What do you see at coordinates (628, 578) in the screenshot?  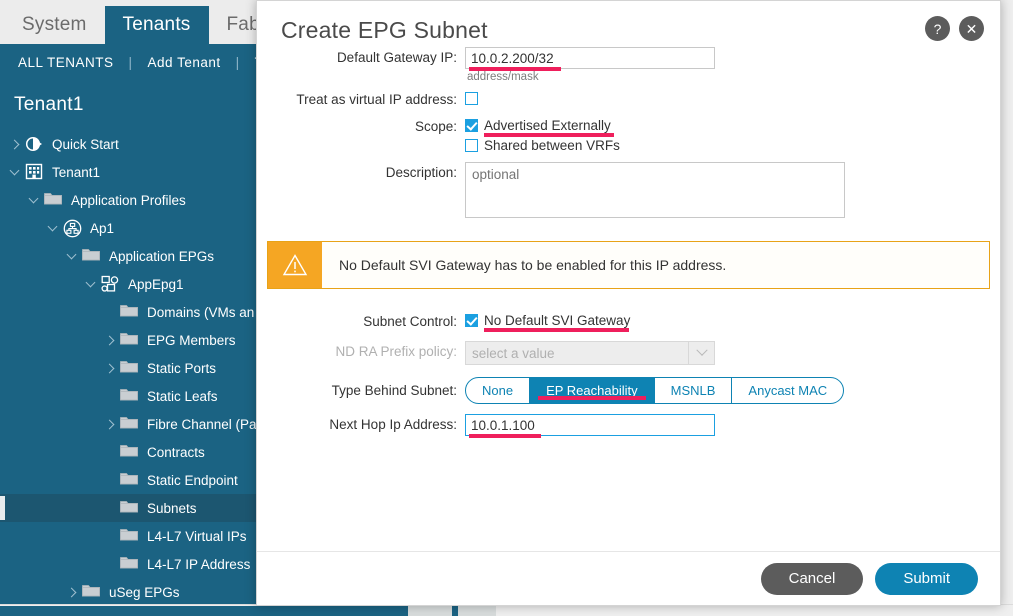 I see `dialog-footer: Cancel Submit` at bounding box center [628, 578].